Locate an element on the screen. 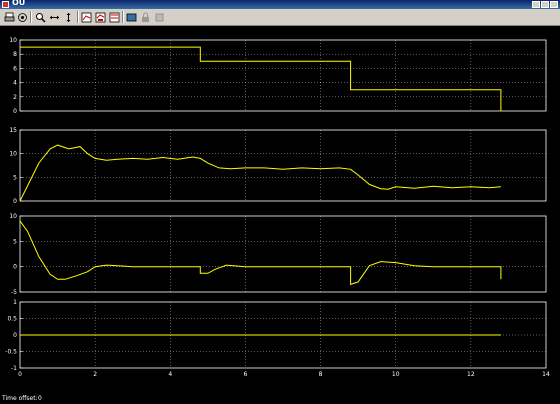 The width and height of the screenshot is (560, 404). y-tick-label: -0.5 is located at coordinates (11, 352).